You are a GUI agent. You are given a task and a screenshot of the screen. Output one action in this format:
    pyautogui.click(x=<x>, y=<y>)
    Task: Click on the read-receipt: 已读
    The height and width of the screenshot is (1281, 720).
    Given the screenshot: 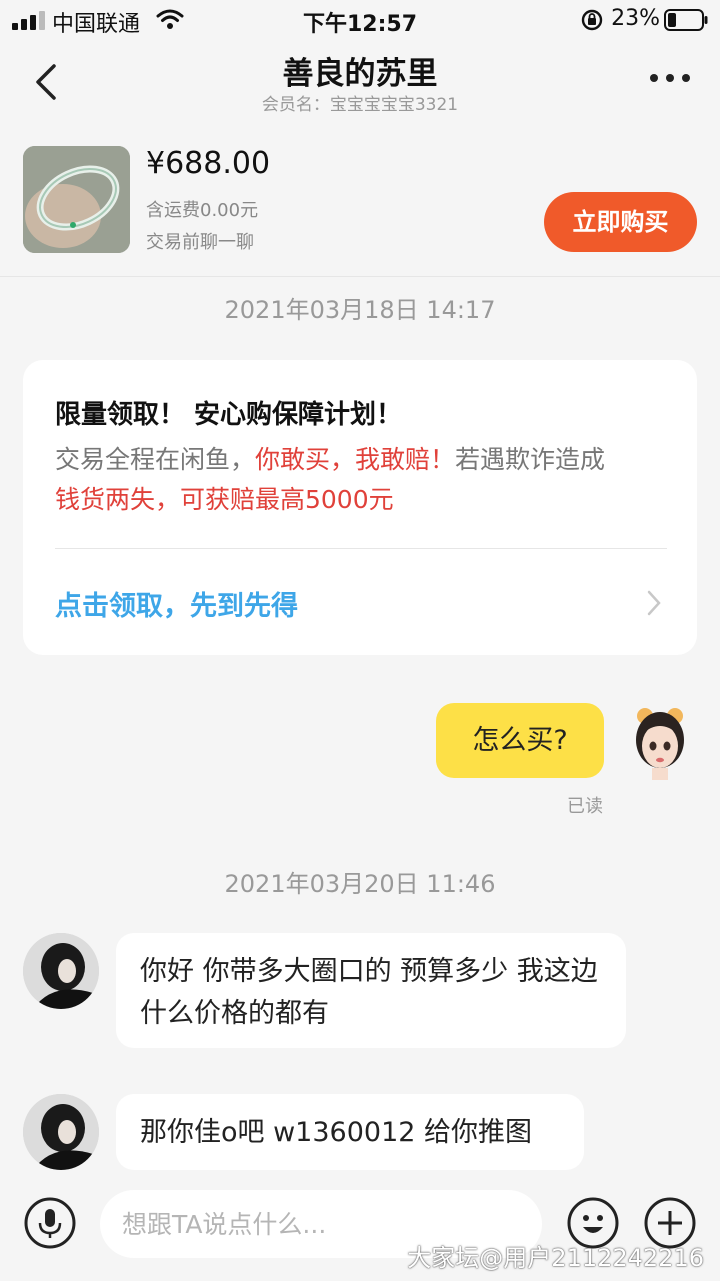 What is the action you would take?
    pyautogui.click(x=585, y=806)
    